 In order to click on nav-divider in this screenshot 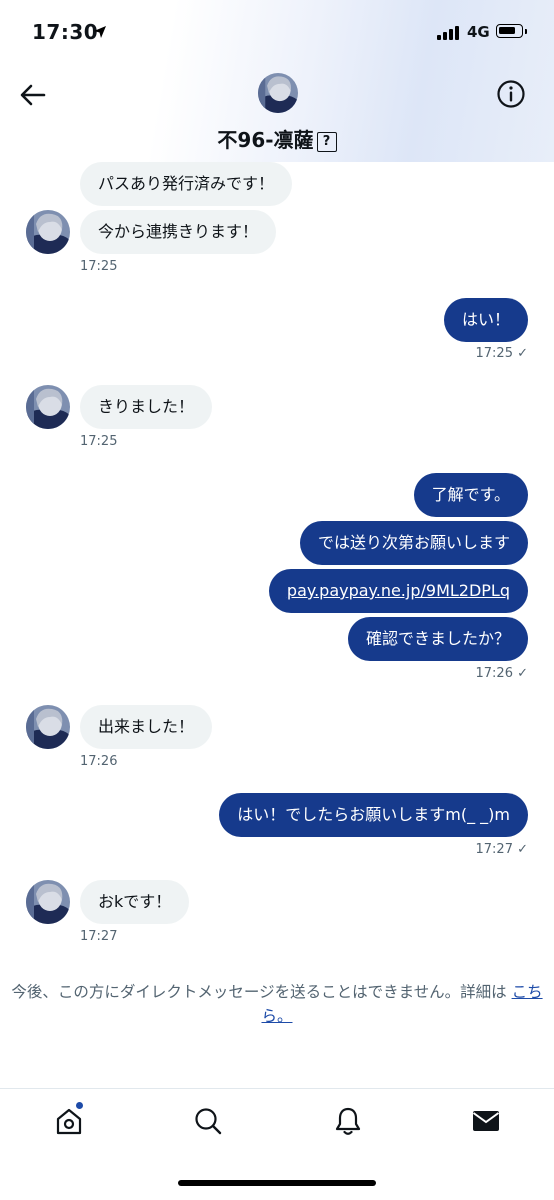, I will do `click(277, 1088)`.